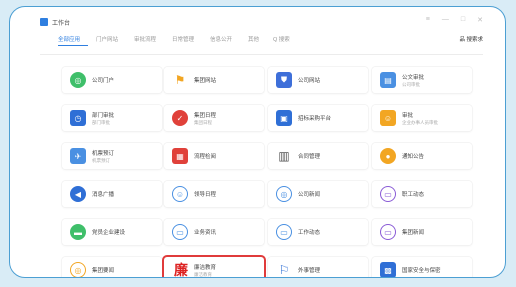  What do you see at coordinates (284, 194) in the screenshot?
I see `news-icon: ◎` at bounding box center [284, 194].